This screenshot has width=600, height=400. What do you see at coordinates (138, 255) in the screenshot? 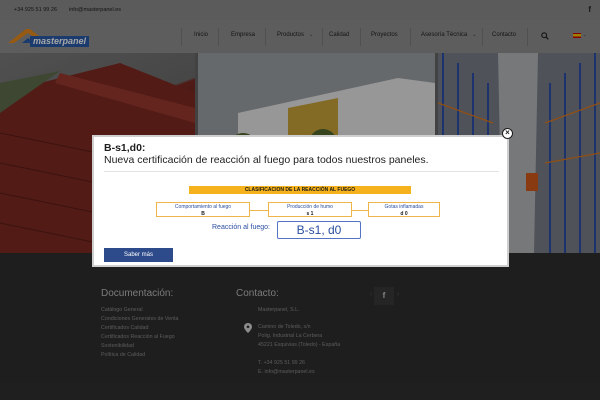
I see `saber-mas-button: Saber más` at bounding box center [138, 255].